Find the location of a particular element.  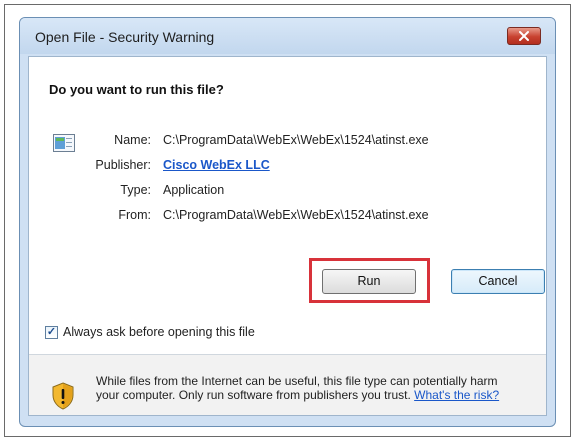

dialog-title: Open File - Security Warning is located at coordinates (125, 37).